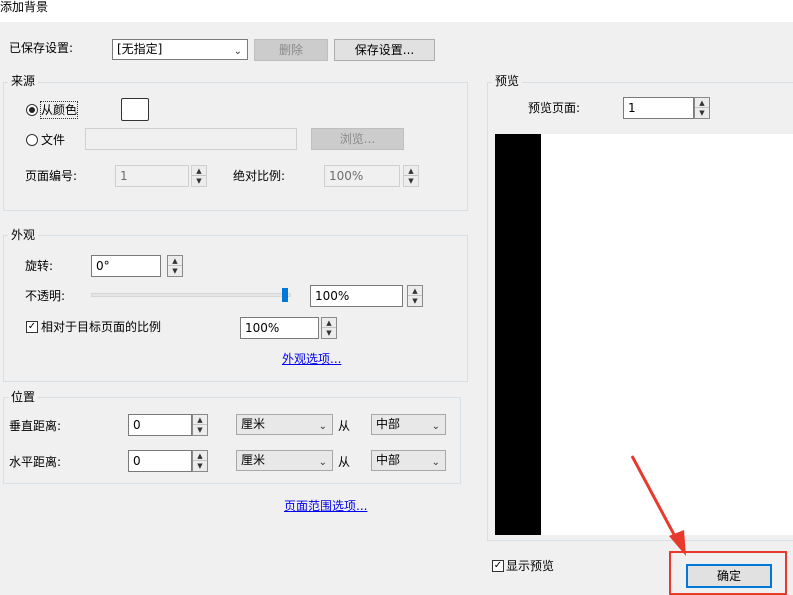  I want to click on title-bar, so click(396, 11).